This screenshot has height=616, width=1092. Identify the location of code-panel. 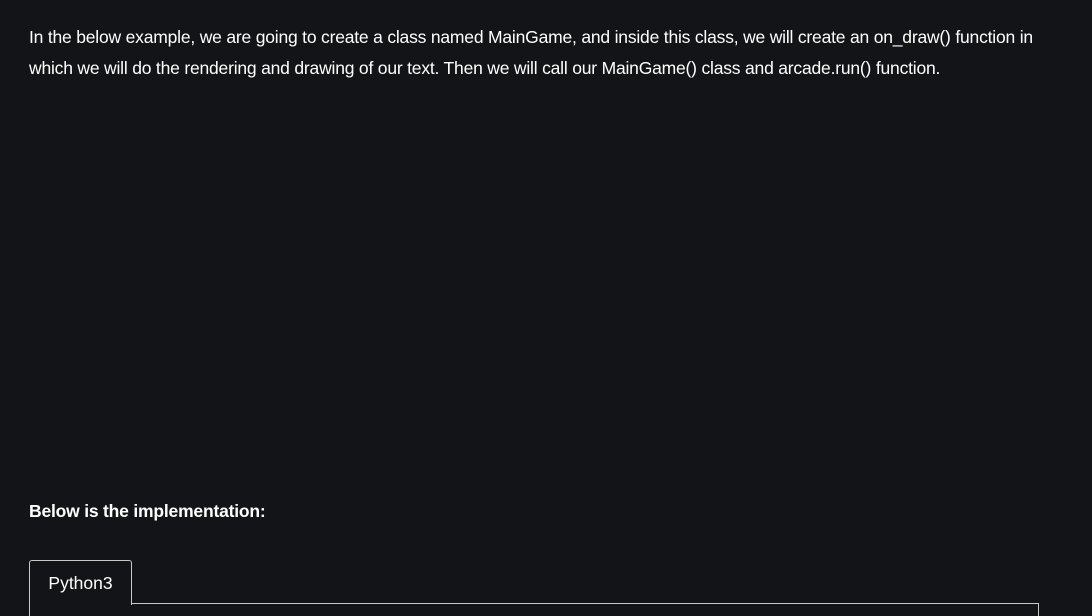
(534, 609).